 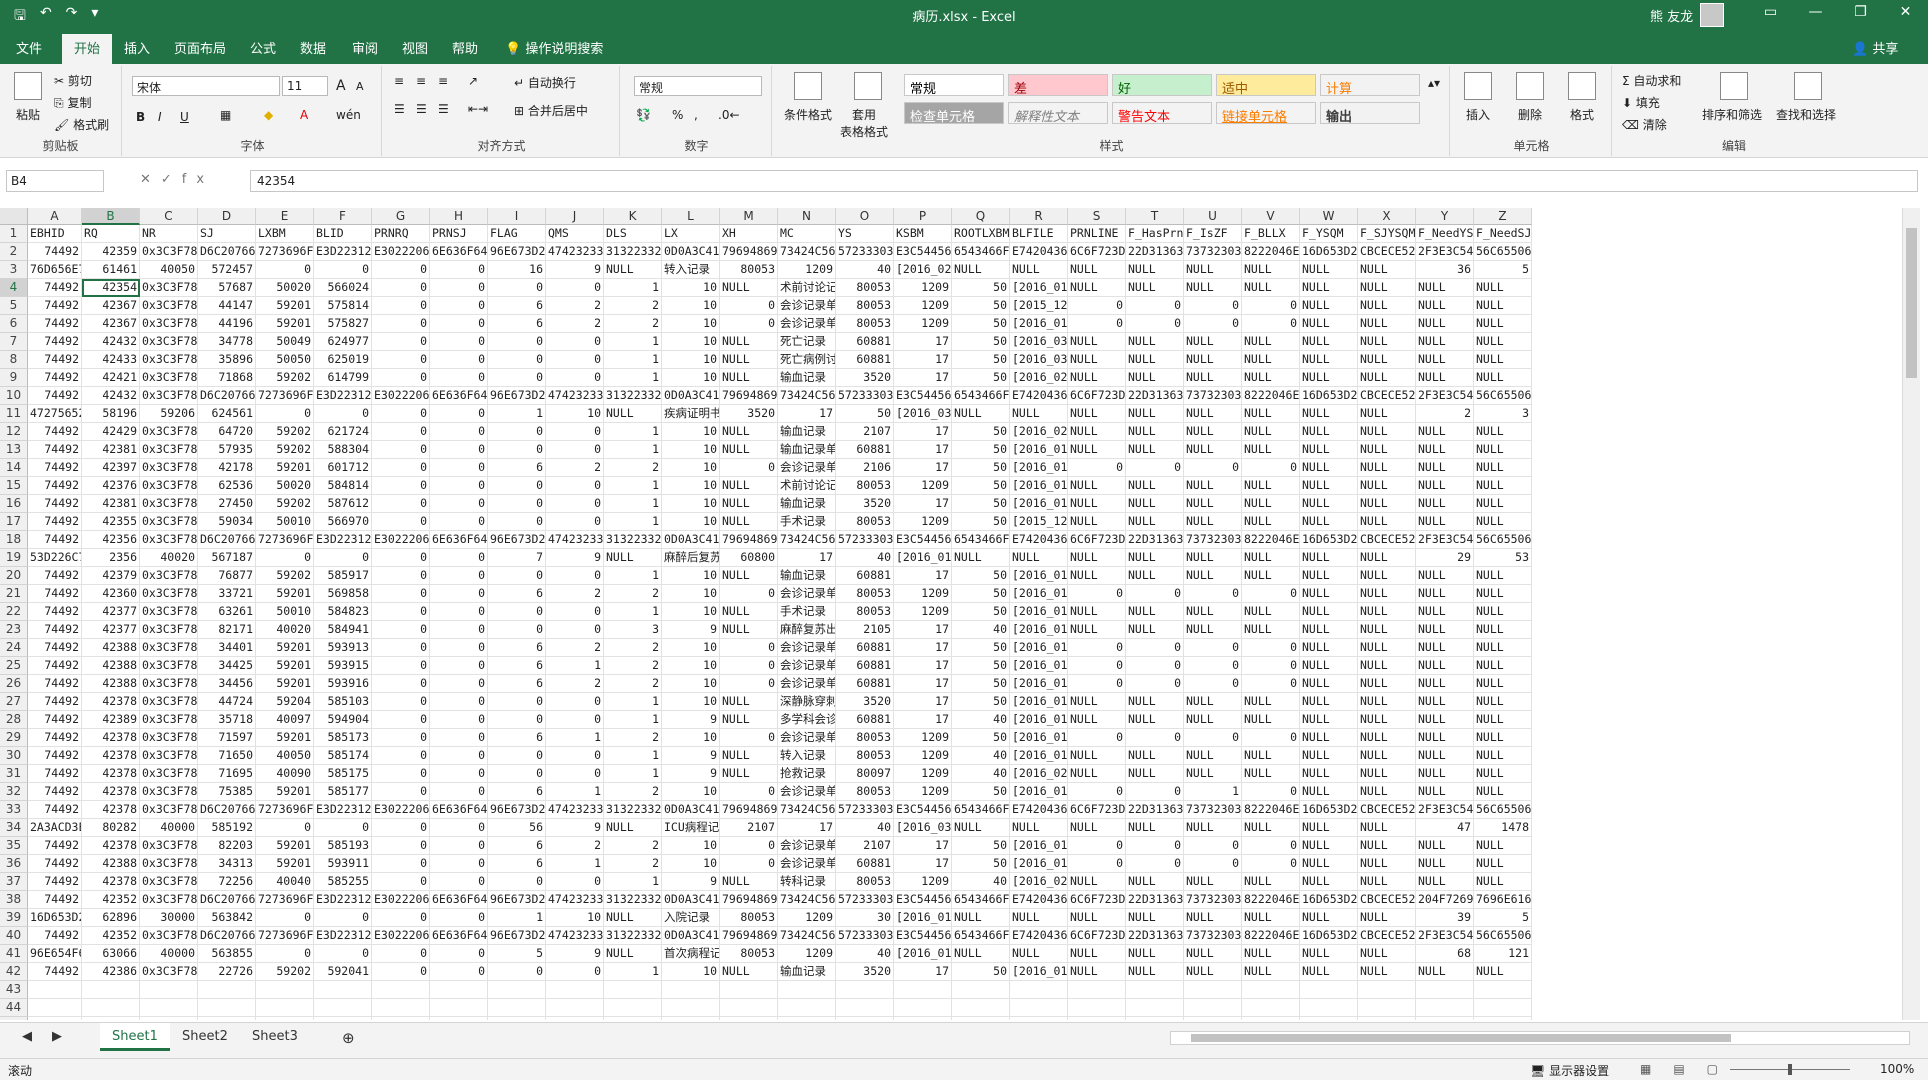 What do you see at coordinates (227, 936) in the screenshot?
I see `cell-d40: D6C207665` at bounding box center [227, 936].